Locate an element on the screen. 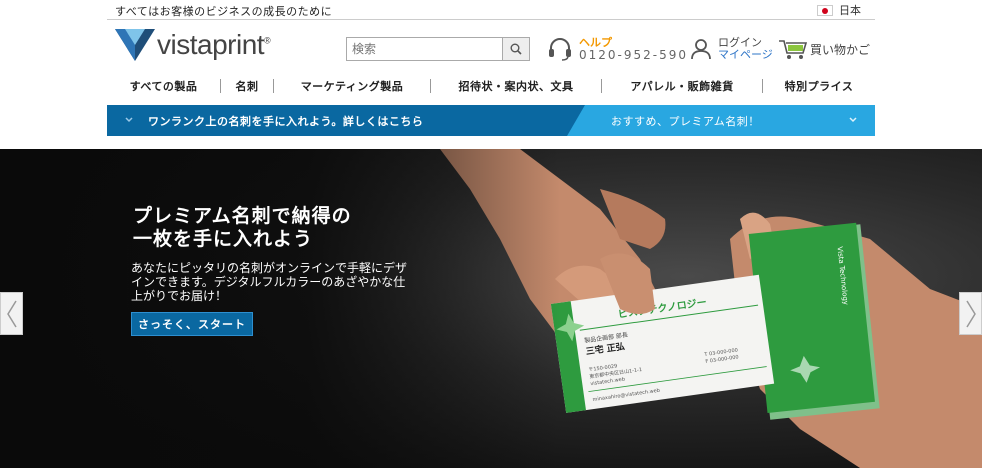  hero-cta-button: さっそく、スタート is located at coordinates (192, 324).